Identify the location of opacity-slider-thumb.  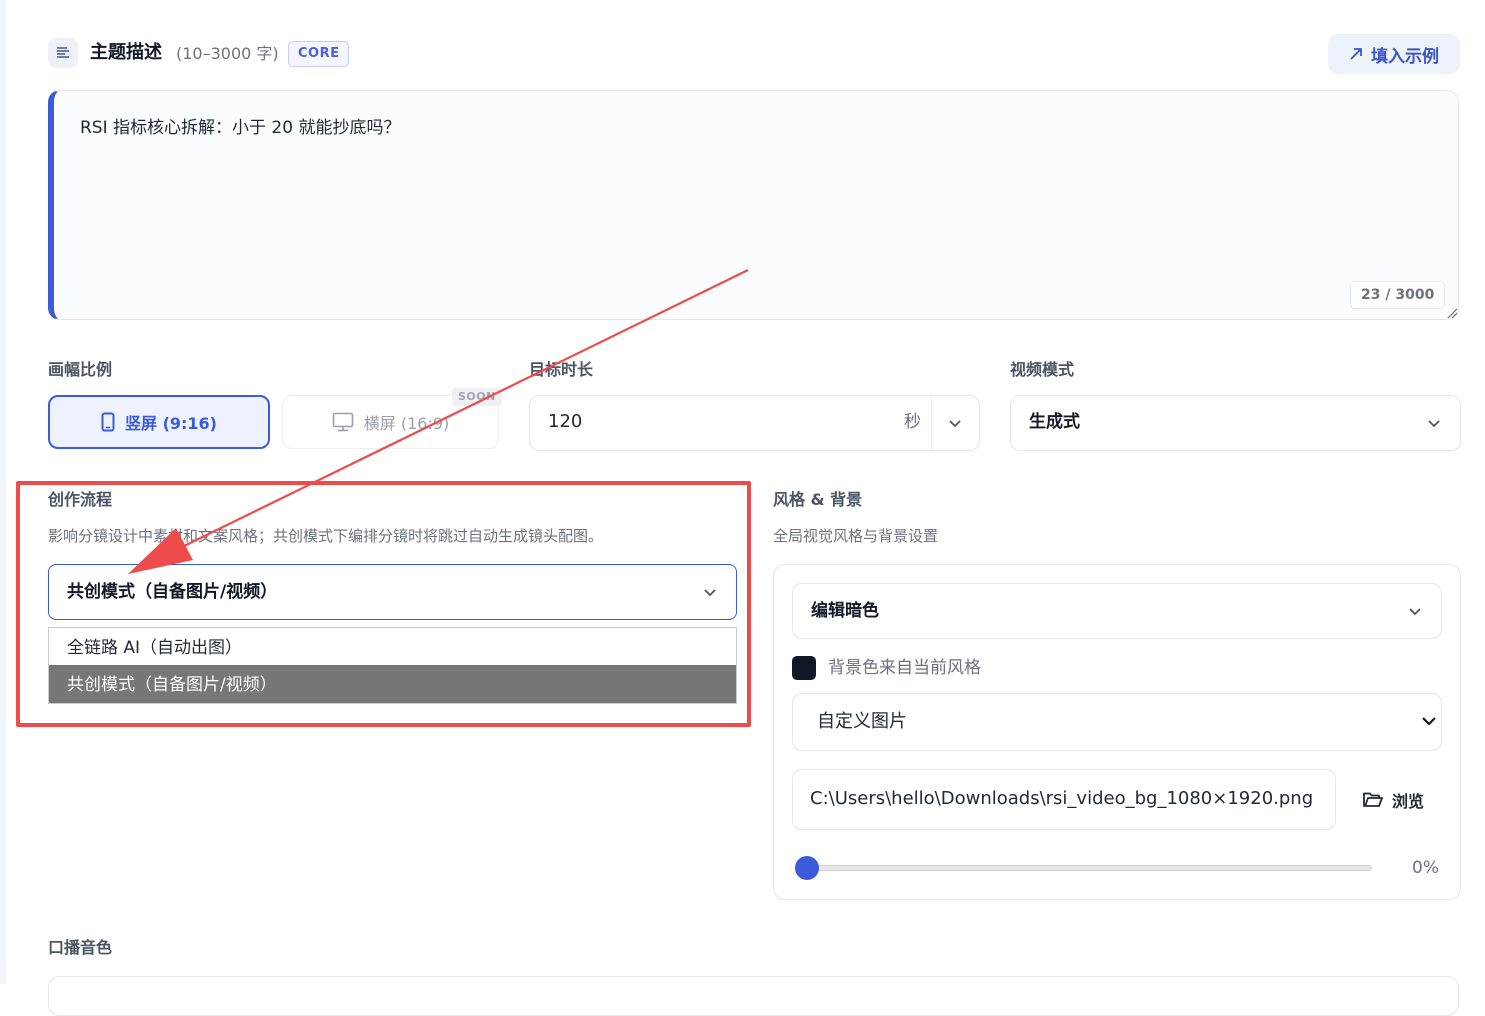
(807, 868).